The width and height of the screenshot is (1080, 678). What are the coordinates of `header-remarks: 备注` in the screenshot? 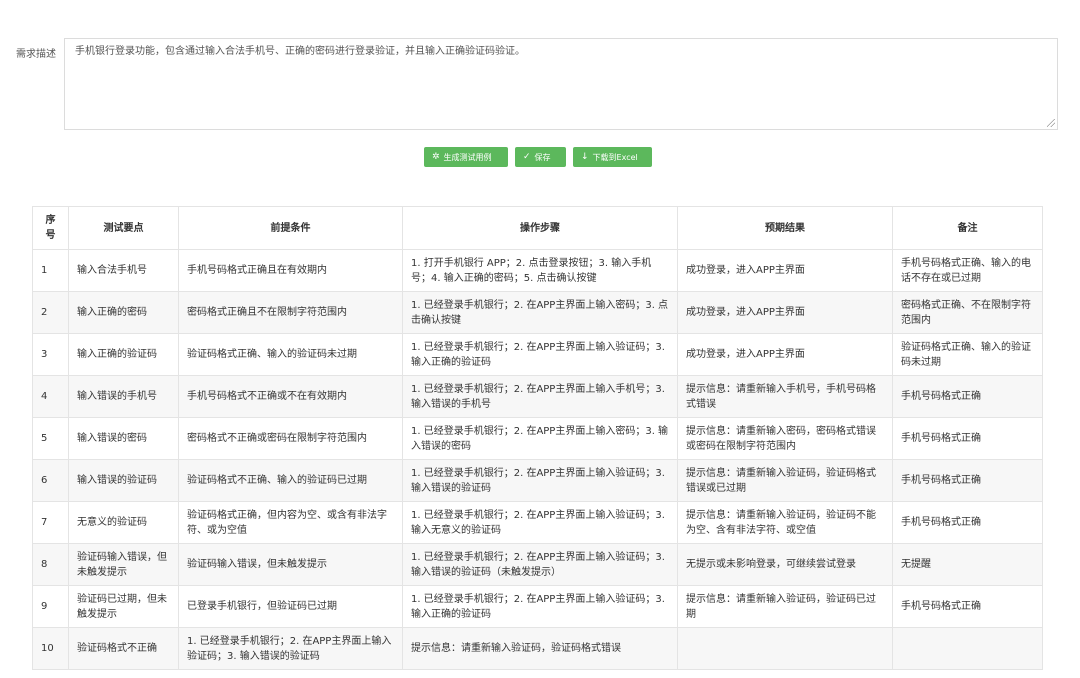 It's located at (967, 228).